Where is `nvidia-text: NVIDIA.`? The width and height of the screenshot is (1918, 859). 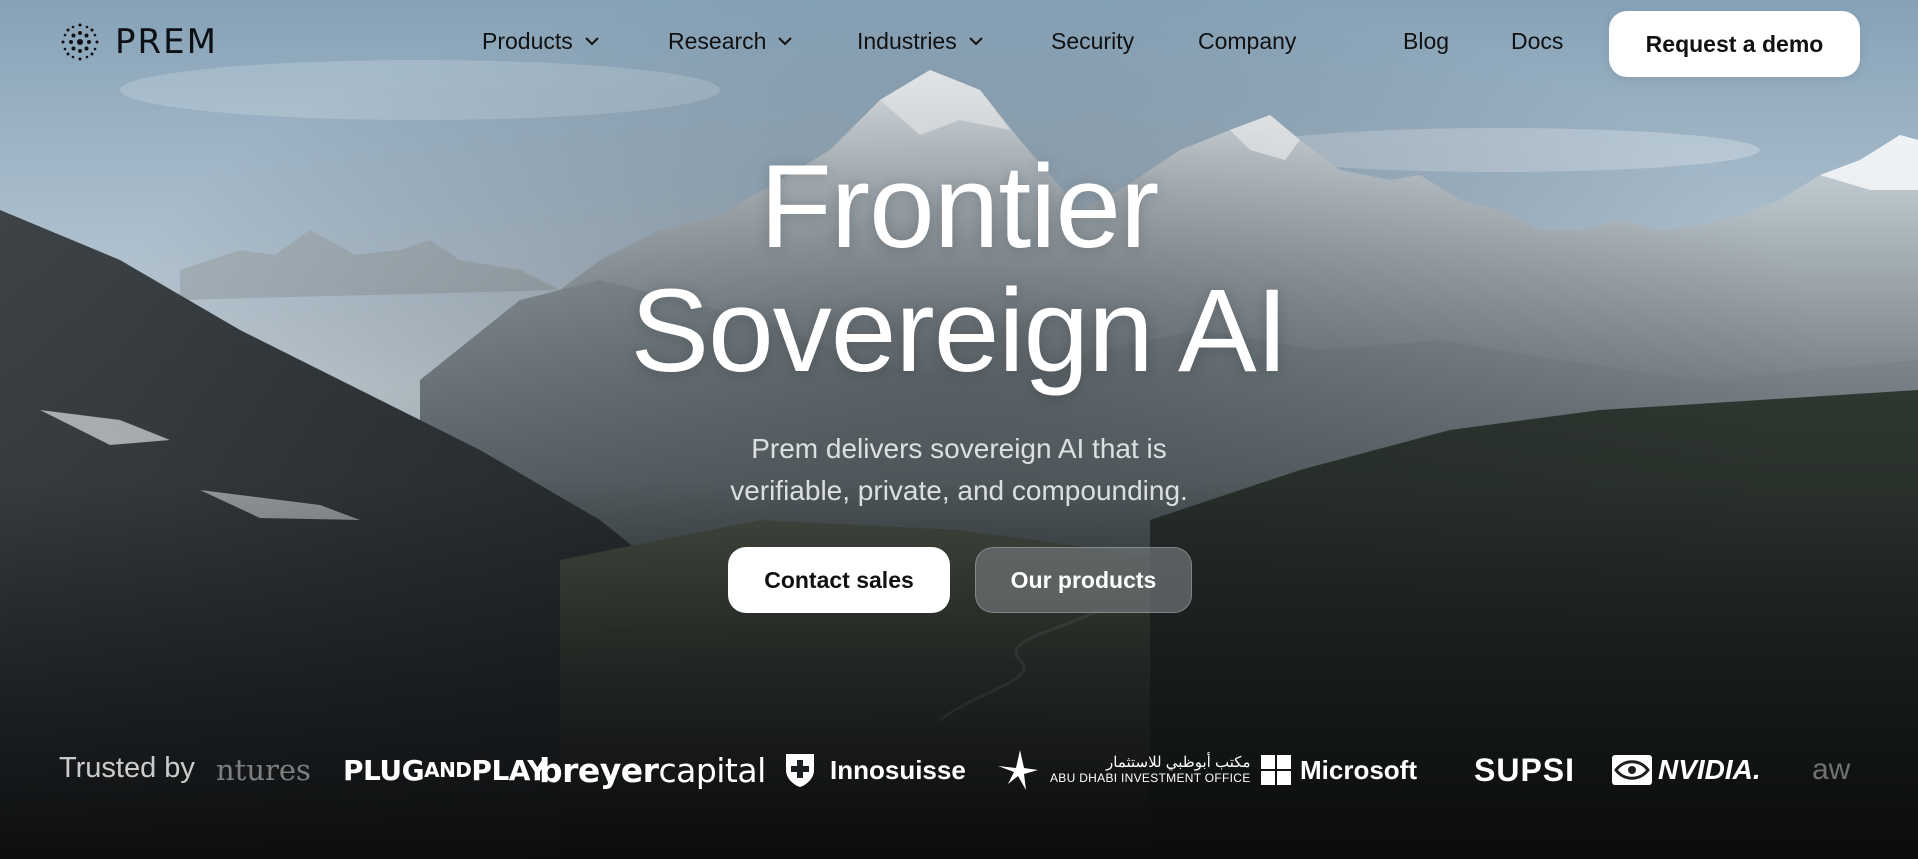
nvidia-text: NVIDIA. is located at coordinates (1709, 769).